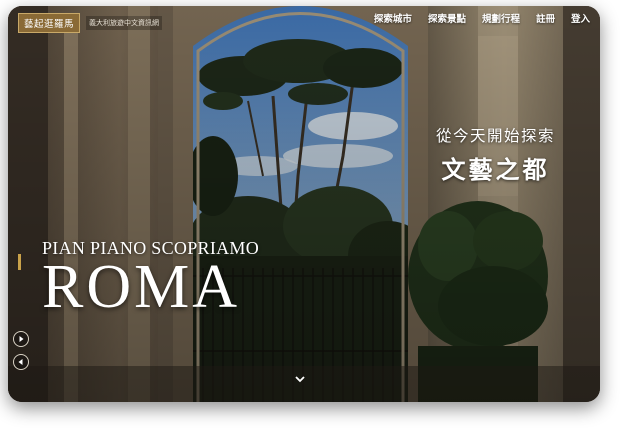 This screenshot has width=630, height=430. I want to click on main-nav: 探索城市 探索景點 規劃行程 註冊 登入, so click(482, 18).